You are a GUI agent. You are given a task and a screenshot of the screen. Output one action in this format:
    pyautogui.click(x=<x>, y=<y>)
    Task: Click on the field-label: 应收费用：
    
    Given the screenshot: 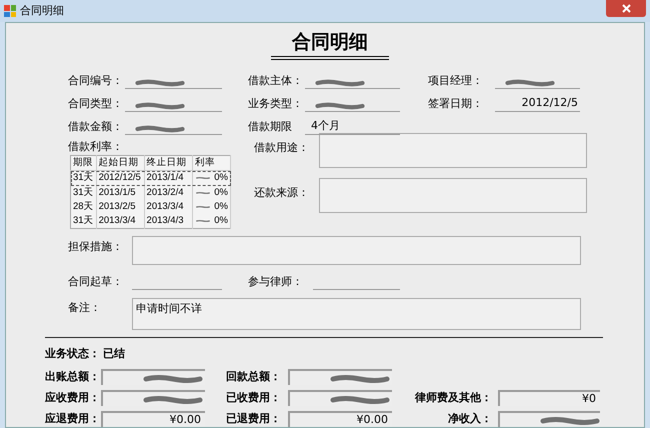 What is the action you would take?
    pyautogui.click(x=73, y=398)
    